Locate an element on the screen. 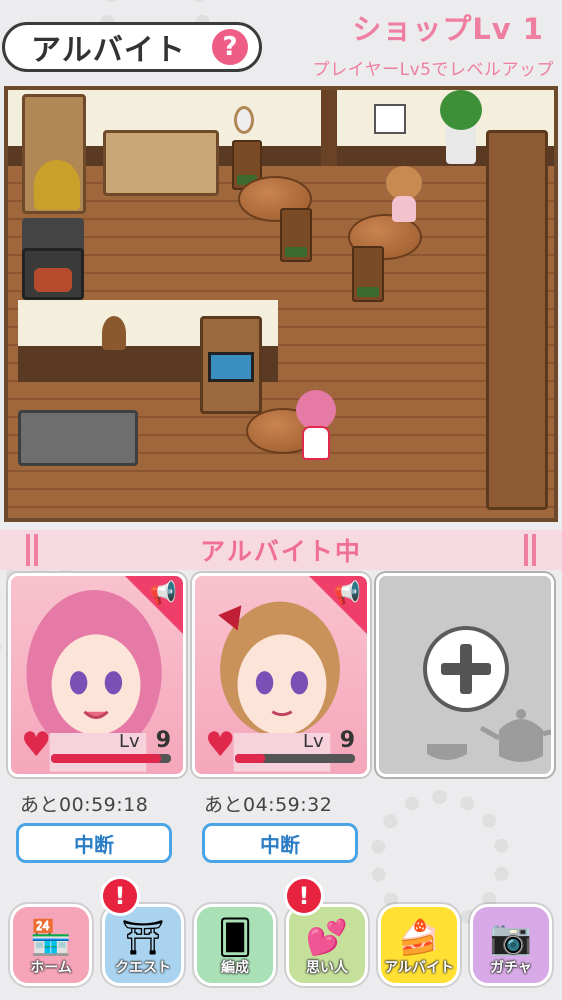  tv-screen is located at coordinates (231, 367).